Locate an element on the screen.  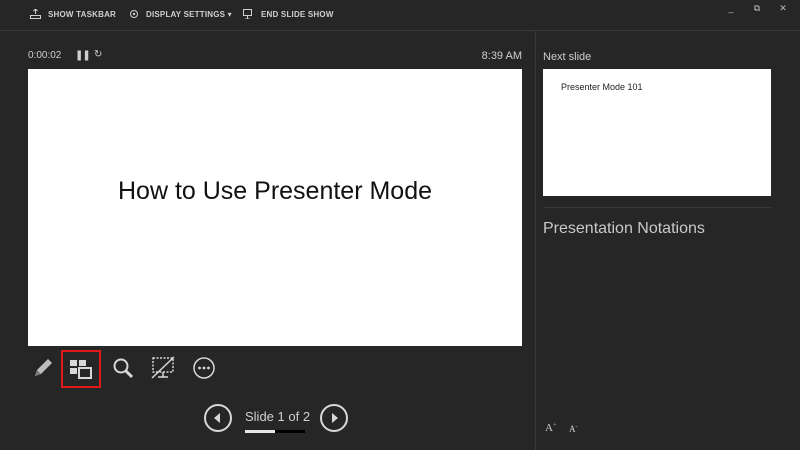
magnifier-icon is located at coordinates (123, 368).